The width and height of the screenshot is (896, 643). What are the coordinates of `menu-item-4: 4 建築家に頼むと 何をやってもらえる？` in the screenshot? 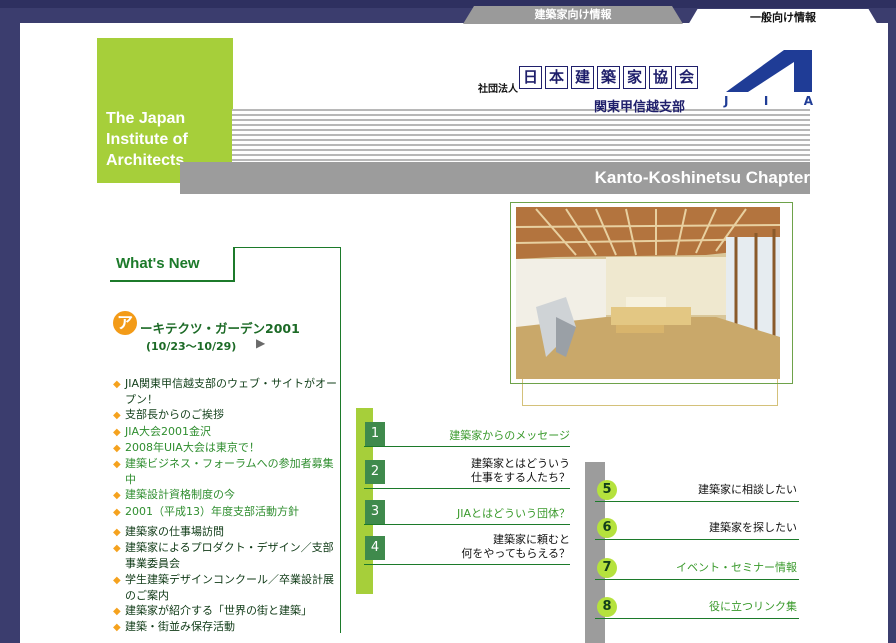 It's located at (467, 549).